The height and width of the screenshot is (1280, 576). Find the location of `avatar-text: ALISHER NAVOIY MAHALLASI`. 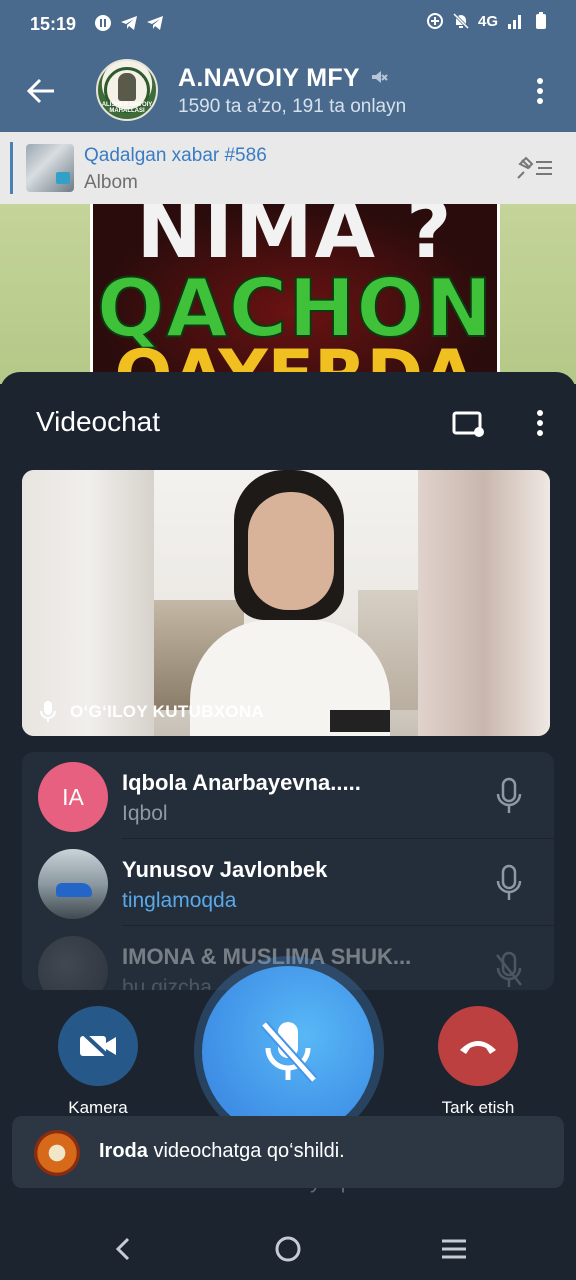

avatar-text: ALISHER NAVOIY MAHALLASI is located at coordinates (127, 108).